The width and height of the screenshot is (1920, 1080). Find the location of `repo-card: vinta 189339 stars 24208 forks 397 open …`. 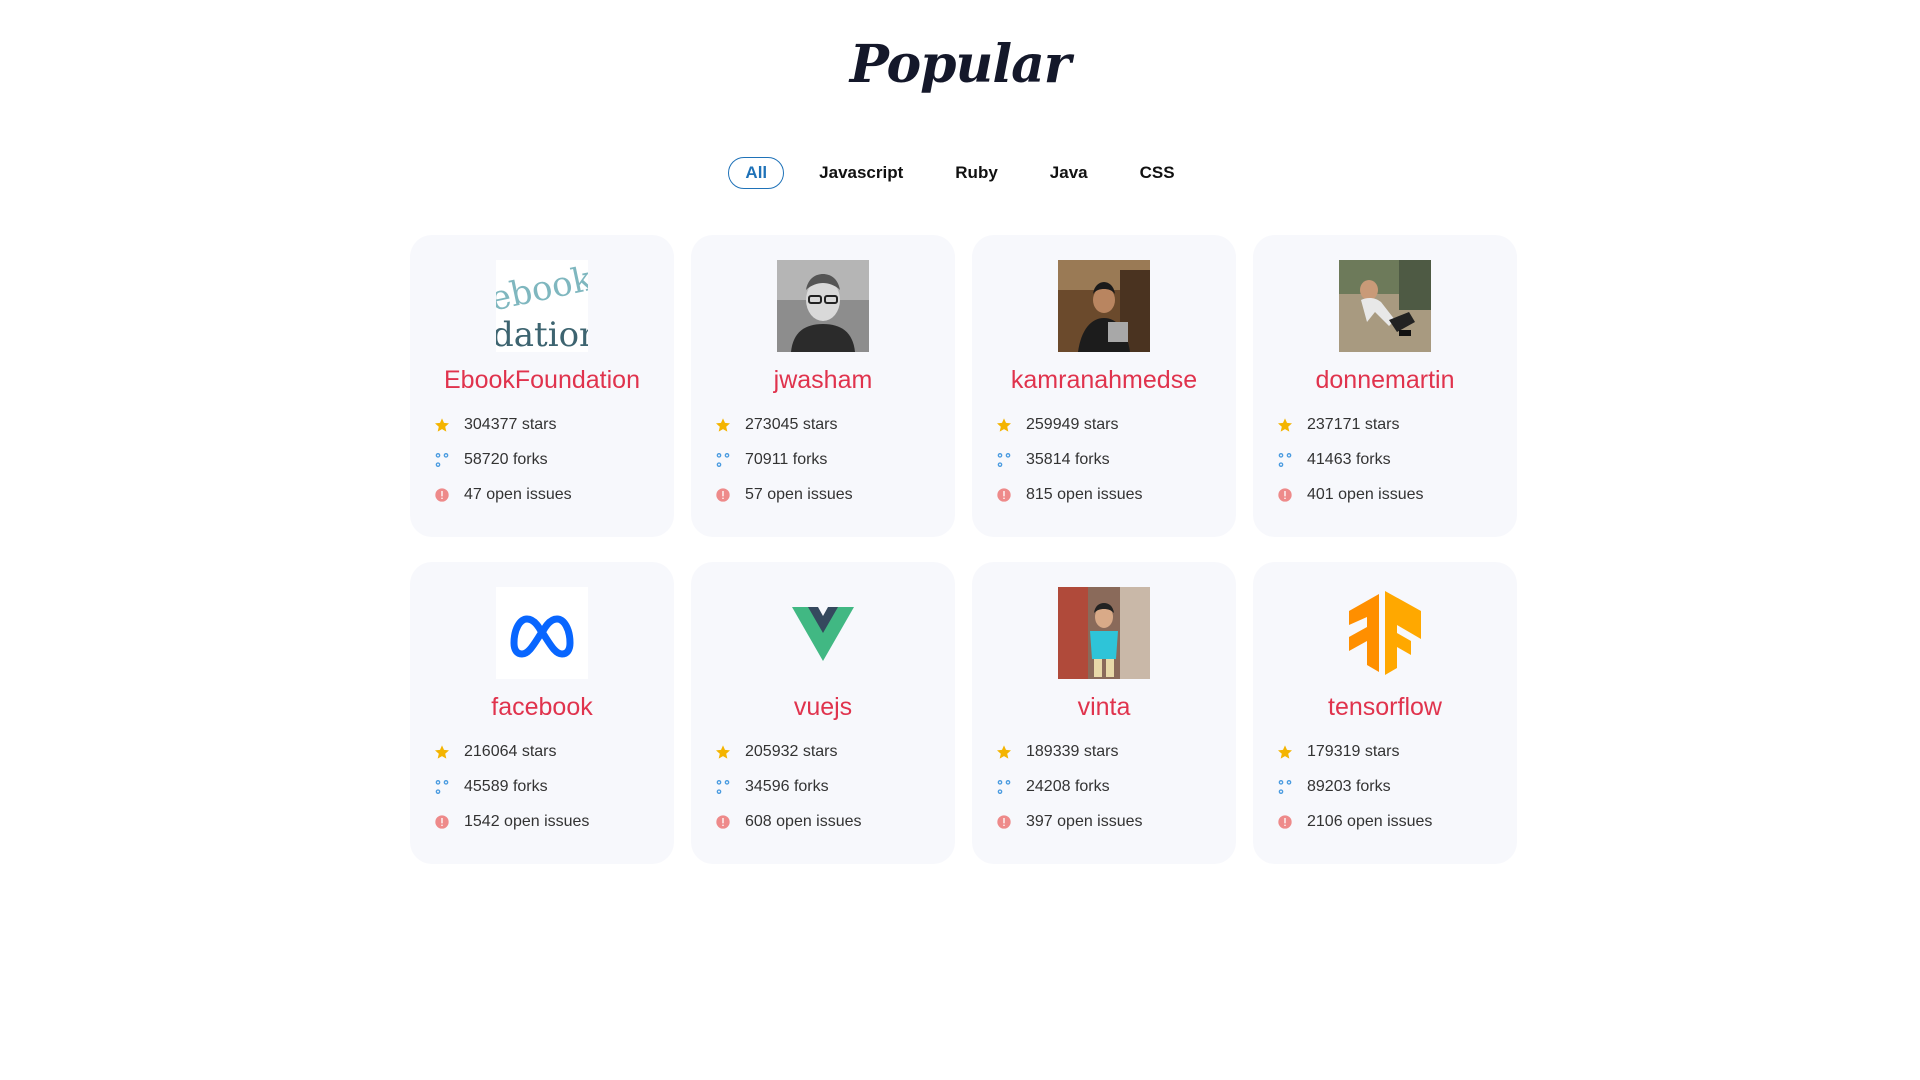

repo-card: vinta 189339 stars 24208 forks 397 open … is located at coordinates (1104, 713).